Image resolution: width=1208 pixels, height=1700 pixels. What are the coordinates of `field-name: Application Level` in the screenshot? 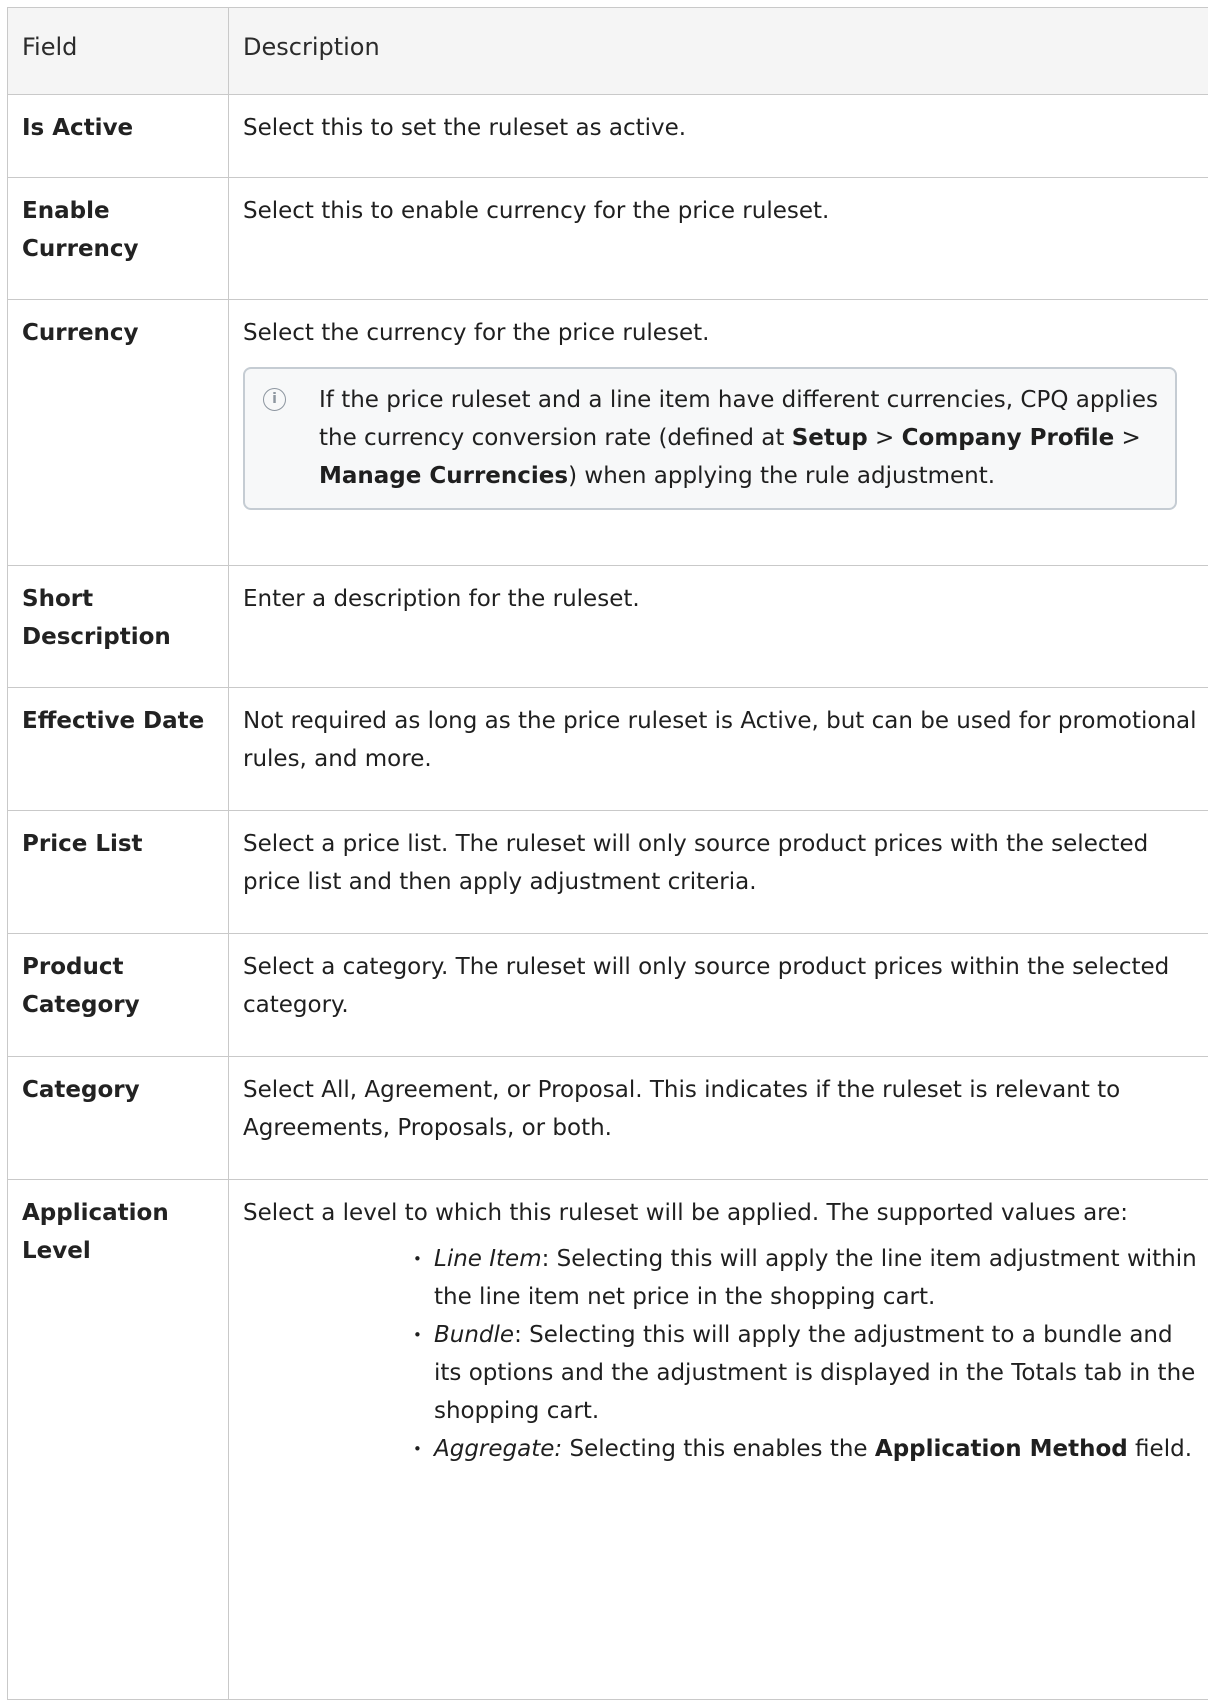 It's located at (118, 1440).